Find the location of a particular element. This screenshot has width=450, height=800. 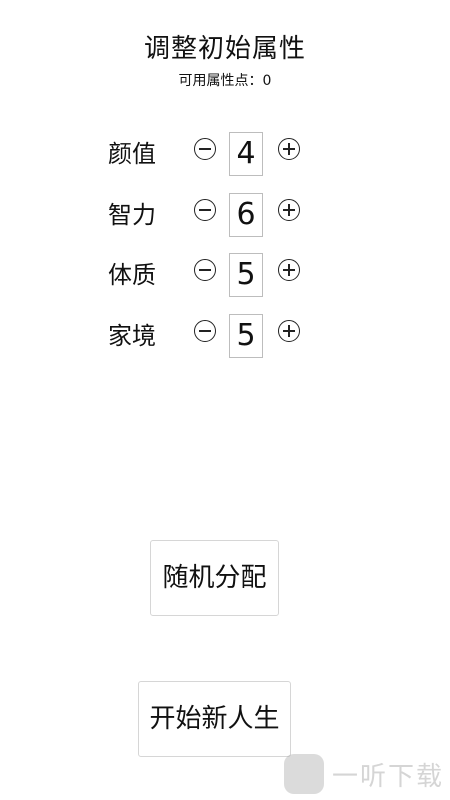

attribute-row-family: 家境 5 is located at coordinates (208, 336).